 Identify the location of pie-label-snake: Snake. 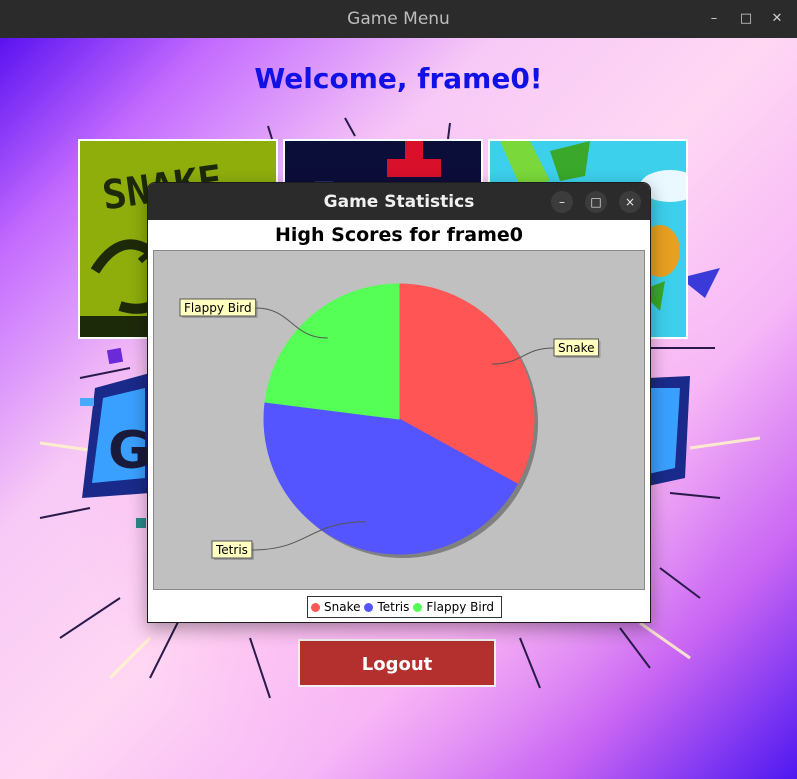
(577, 348).